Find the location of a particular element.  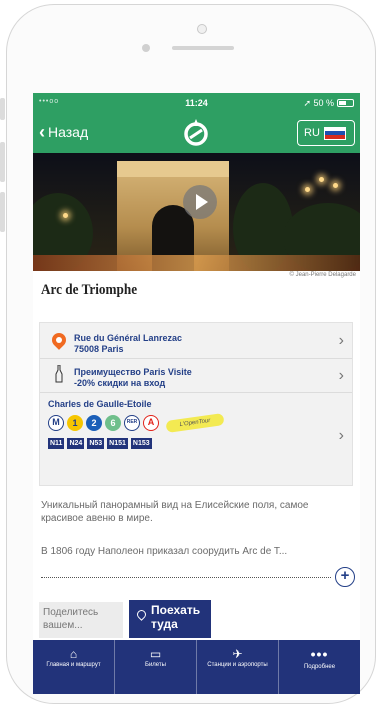

go-there-label-1: Поехать is located at coordinates (176, 610).